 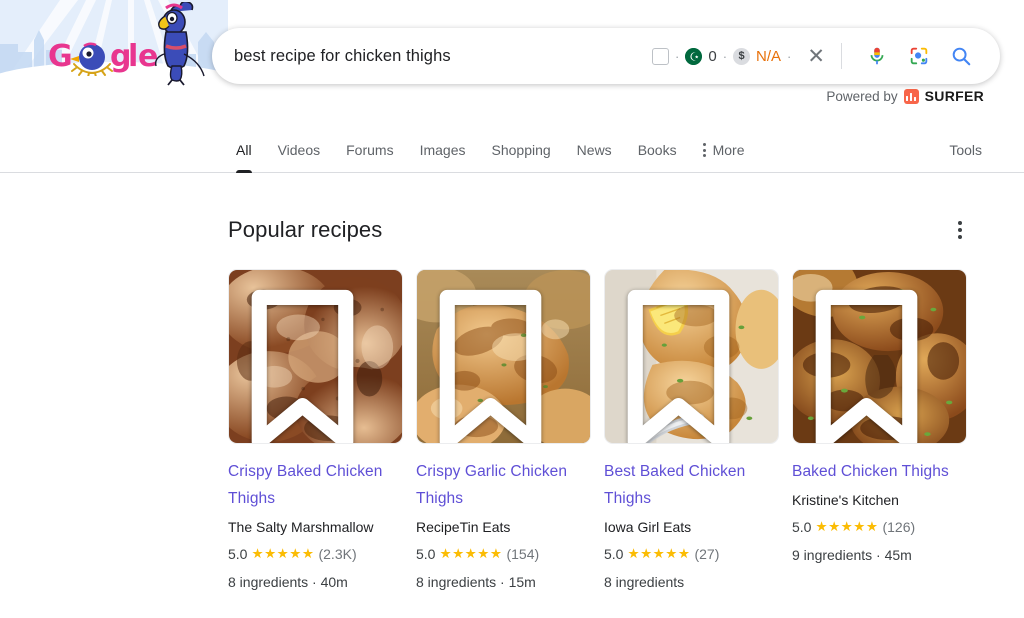 I want to click on tab-label: Books, so click(x=657, y=150).